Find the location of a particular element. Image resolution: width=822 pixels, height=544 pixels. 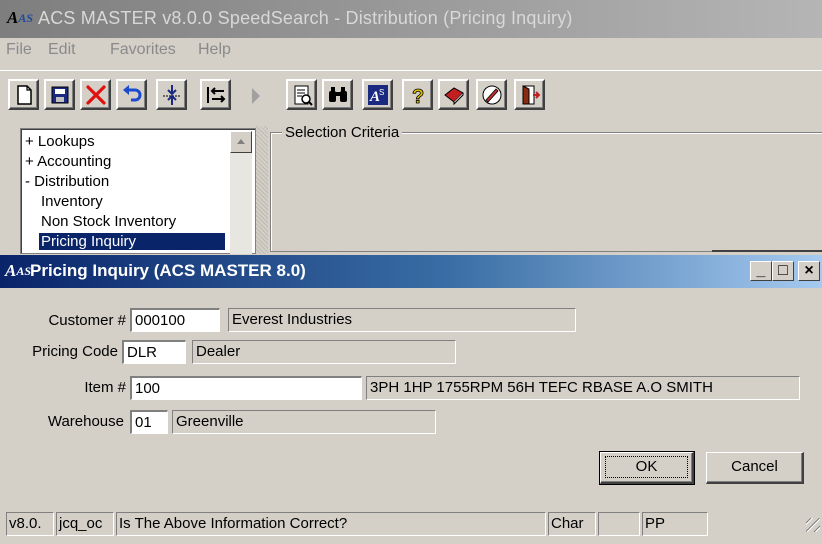

tree-item-accounting: + Accounting is located at coordinates (68, 161).